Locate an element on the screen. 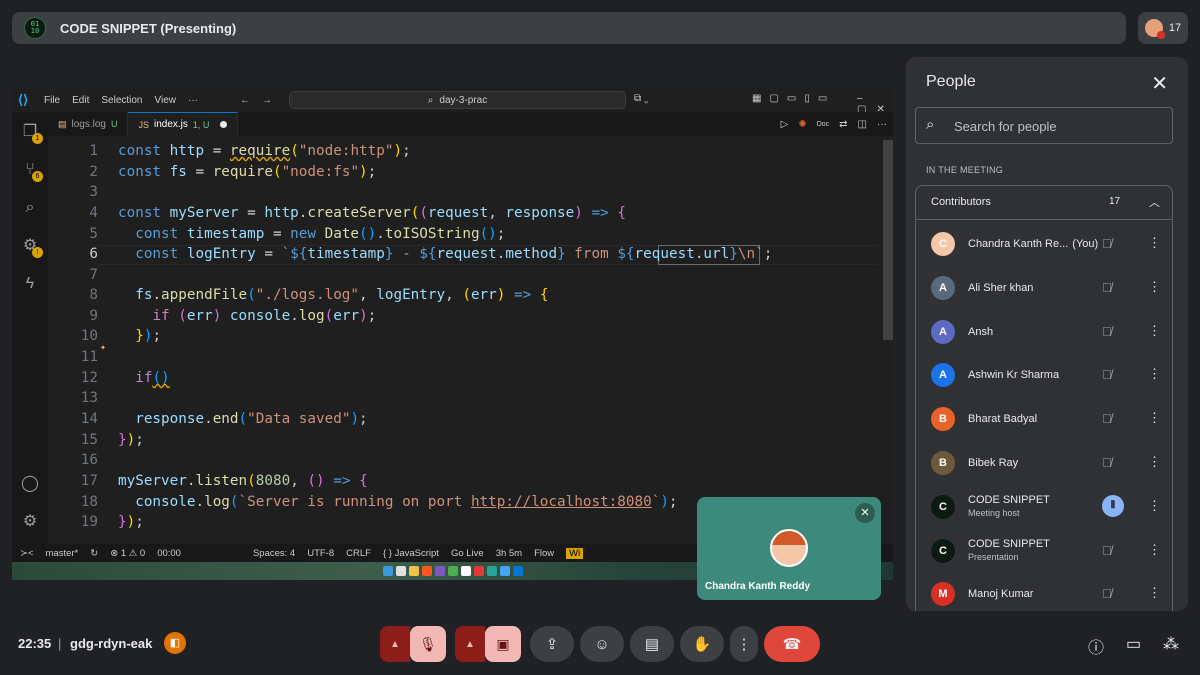 Image resolution: width=1200 pixels, height=675 pixels. more-options-button: ⋮ is located at coordinates (744, 644).